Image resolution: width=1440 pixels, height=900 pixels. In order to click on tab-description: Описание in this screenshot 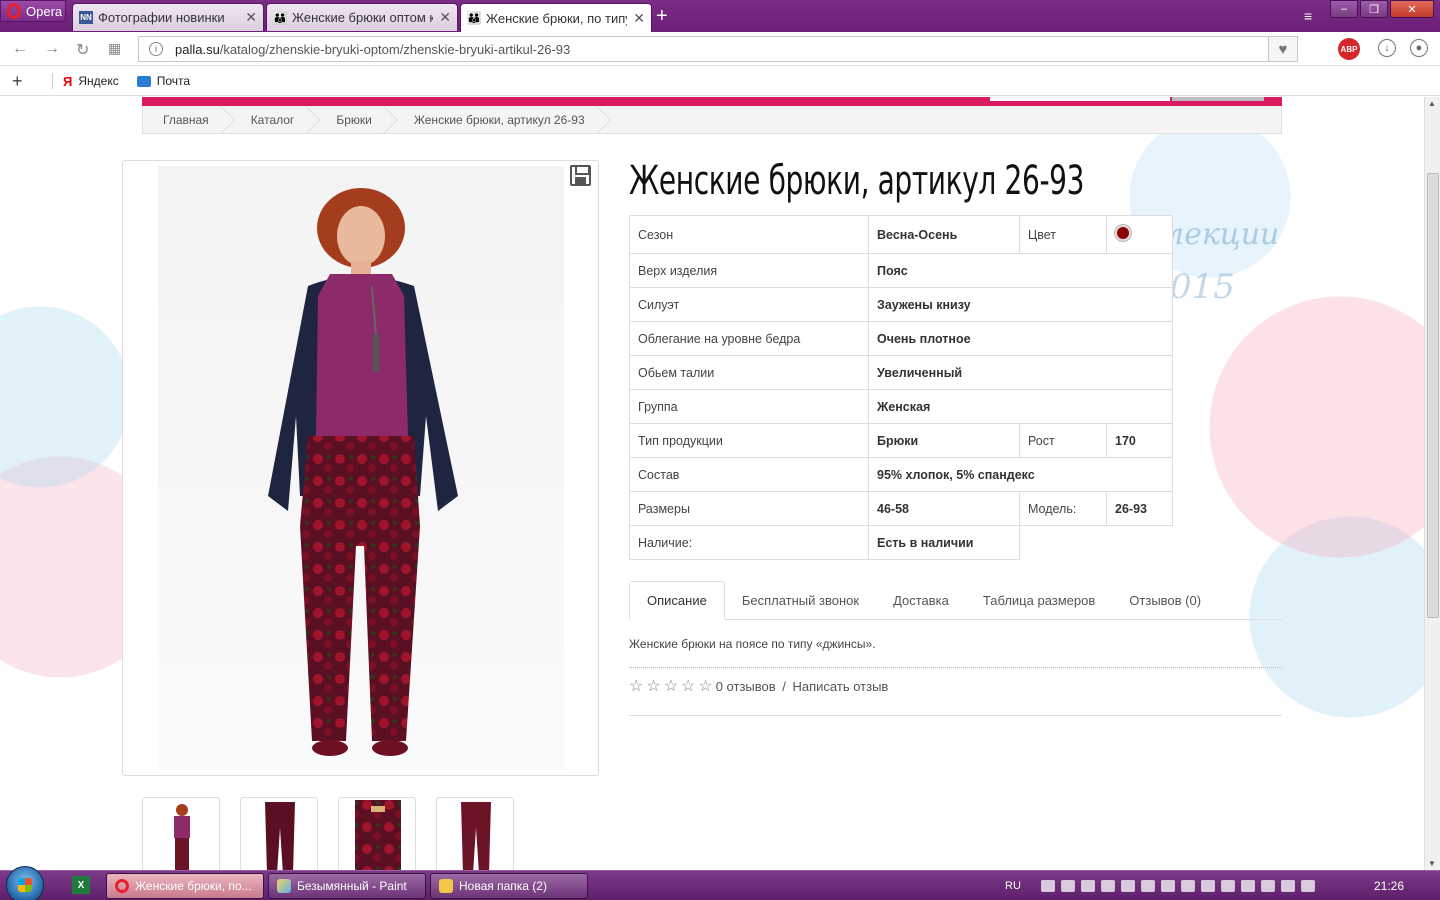, I will do `click(677, 600)`.